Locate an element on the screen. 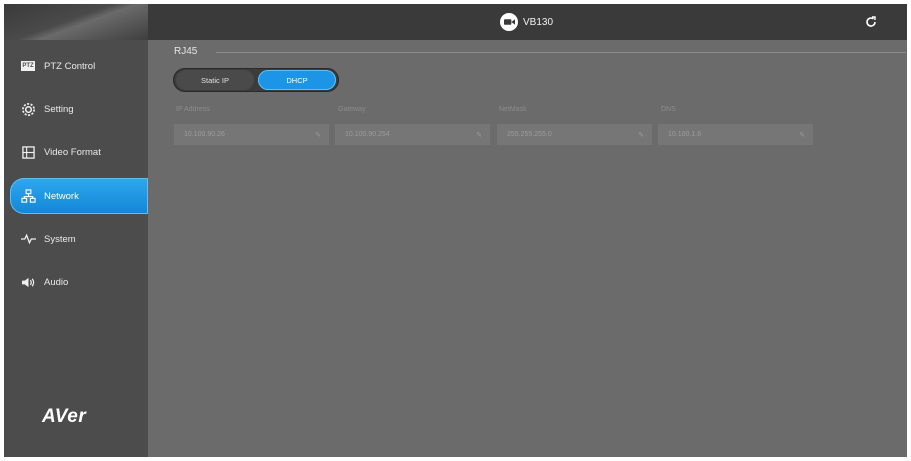 This screenshot has height=461, width=911. network-icon is located at coordinates (28, 196).